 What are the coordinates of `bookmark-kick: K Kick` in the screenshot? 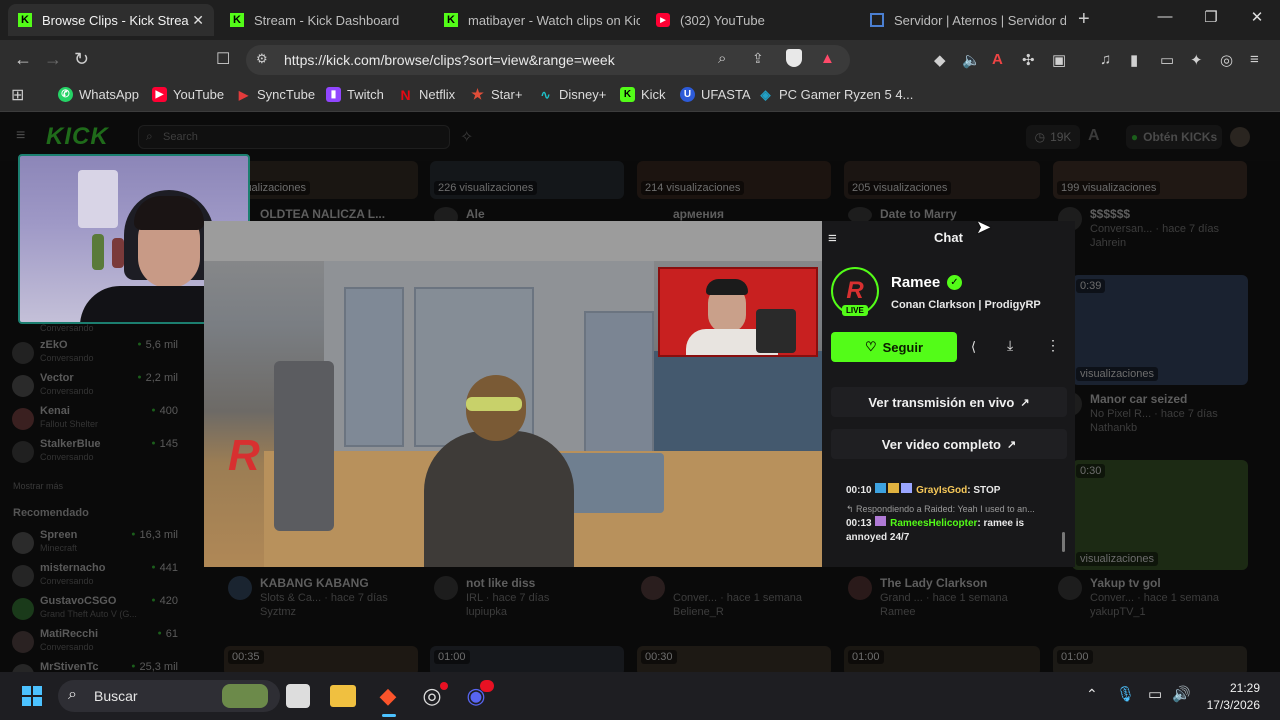 It's located at (643, 94).